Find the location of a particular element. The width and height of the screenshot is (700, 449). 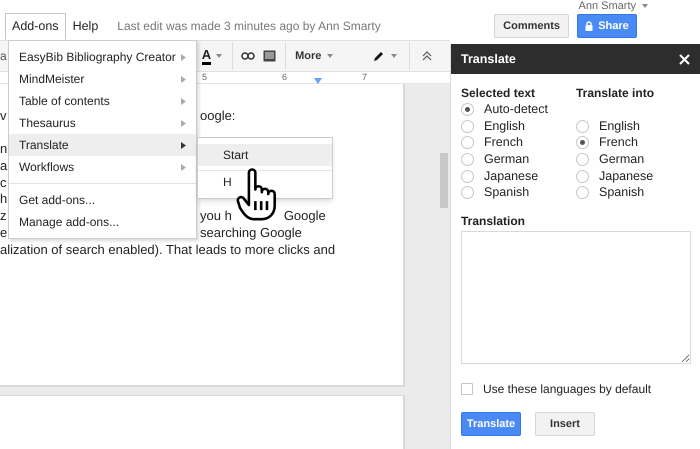

ruler-number: 7 is located at coordinates (365, 77).